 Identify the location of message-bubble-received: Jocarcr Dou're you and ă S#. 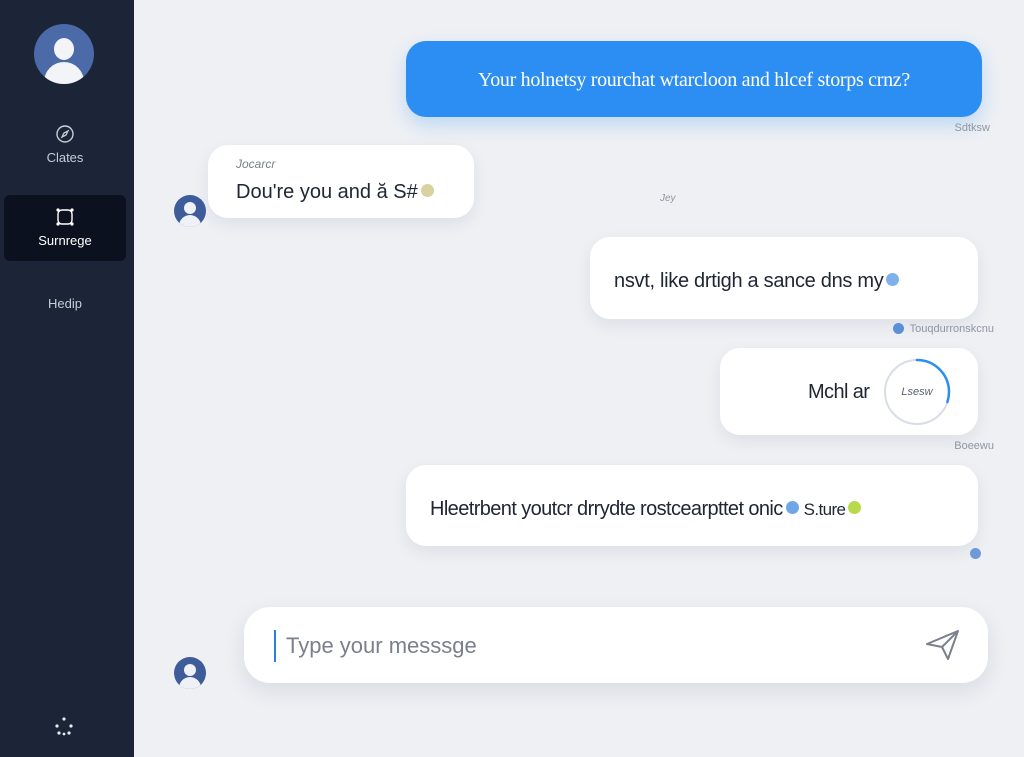
(341, 181).